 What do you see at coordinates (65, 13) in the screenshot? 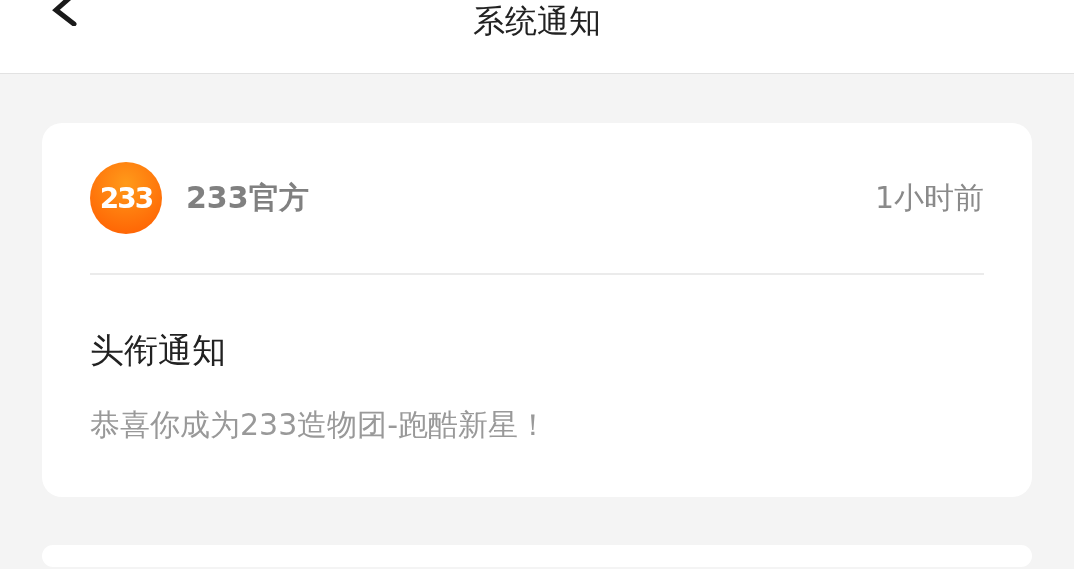
I see `back-icon` at bounding box center [65, 13].